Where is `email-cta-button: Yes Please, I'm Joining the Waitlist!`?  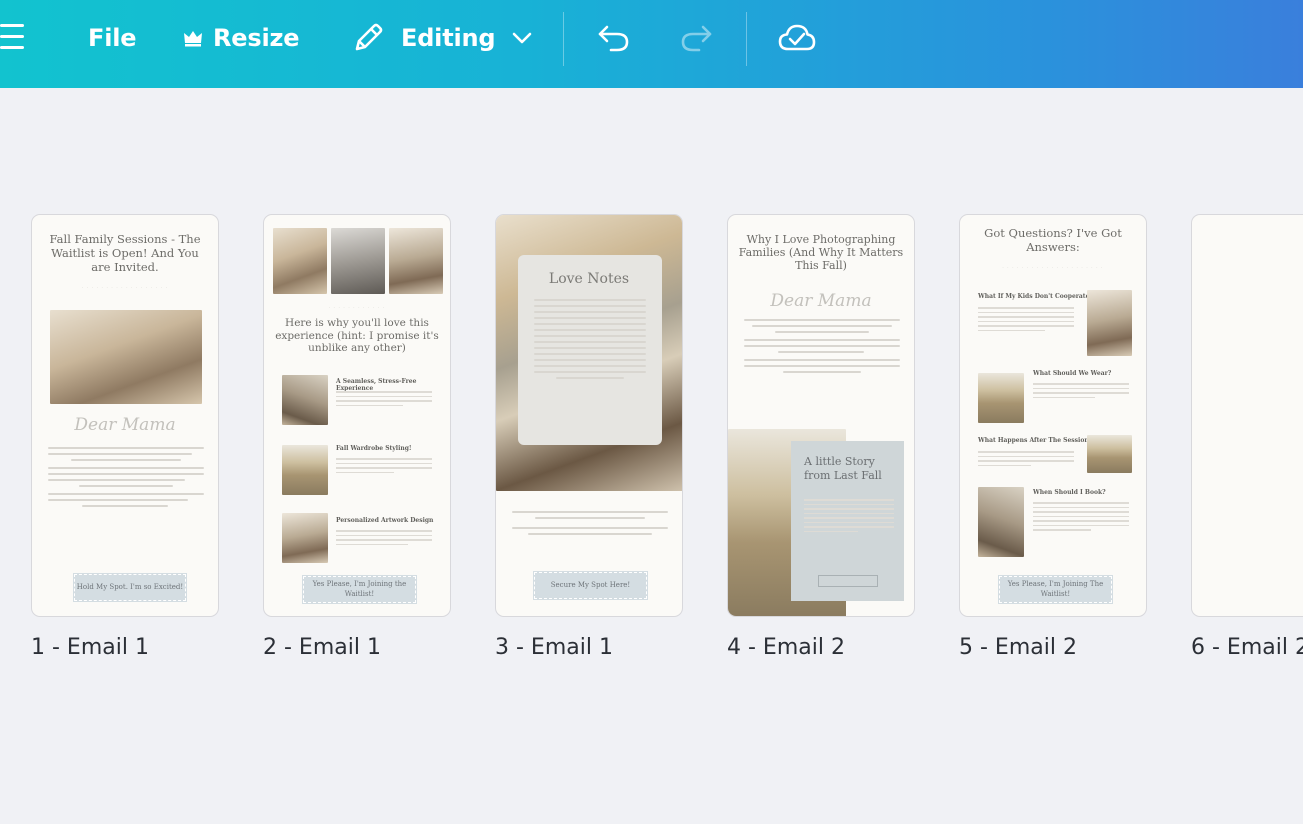
email-cta-button: Yes Please, I'm Joining the Waitlist! is located at coordinates (359, 589).